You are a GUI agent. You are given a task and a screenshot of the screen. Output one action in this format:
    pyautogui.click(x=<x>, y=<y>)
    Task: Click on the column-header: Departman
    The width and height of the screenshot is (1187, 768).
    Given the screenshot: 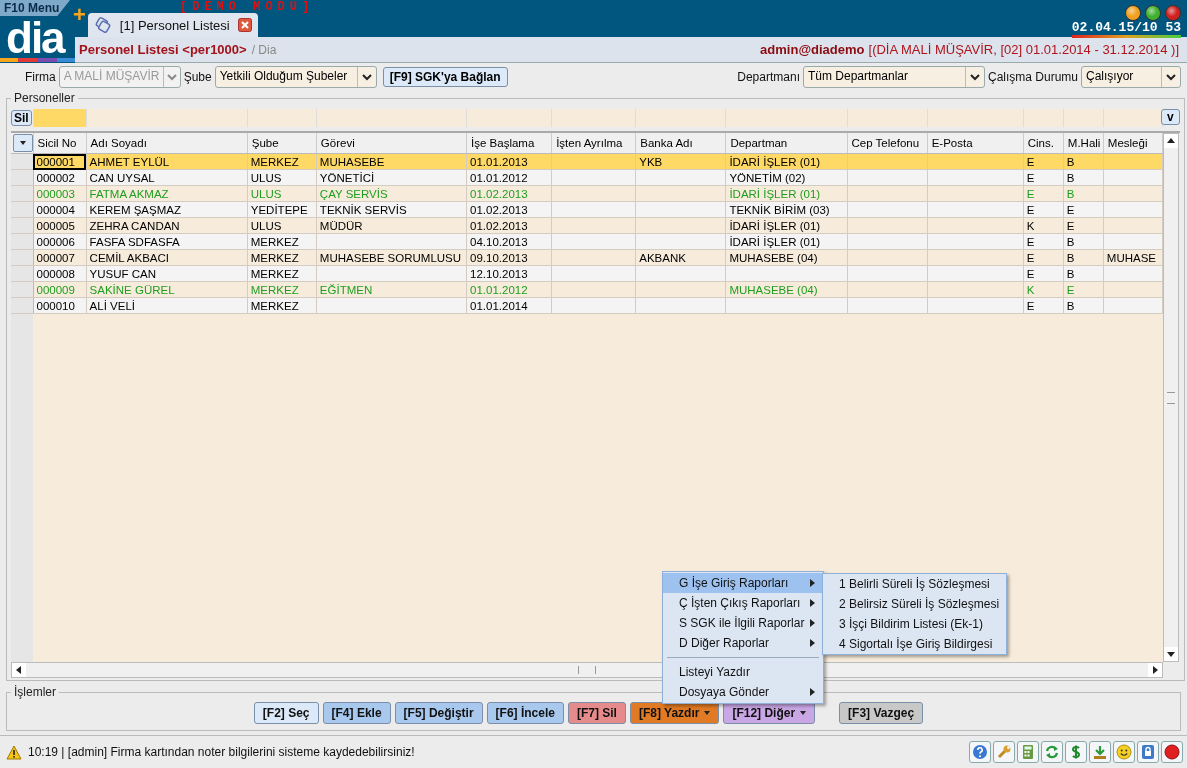 What is the action you would take?
    pyautogui.click(x=786, y=143)
    